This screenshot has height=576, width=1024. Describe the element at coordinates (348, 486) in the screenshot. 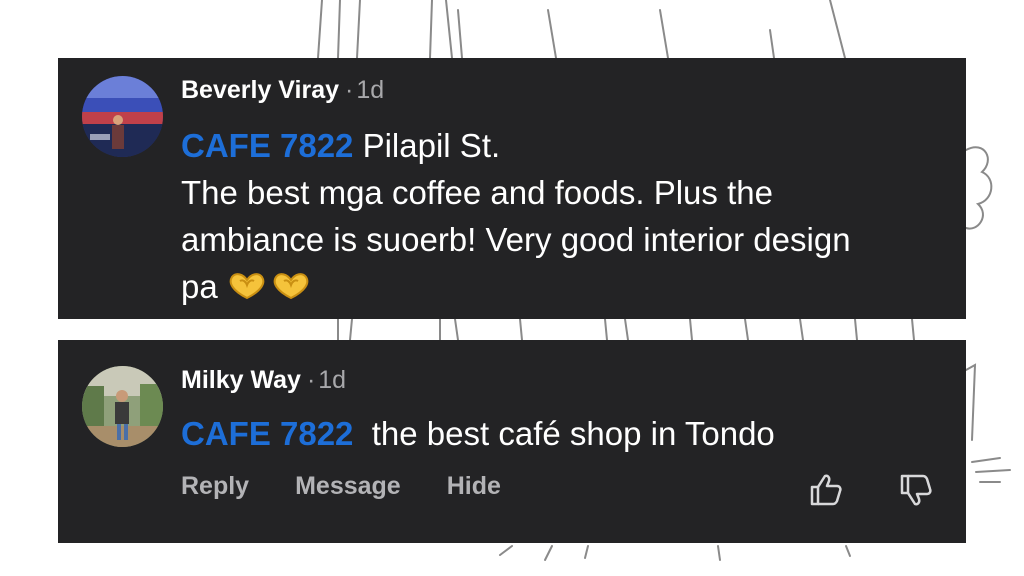

I see `message-button: Message` at that location.